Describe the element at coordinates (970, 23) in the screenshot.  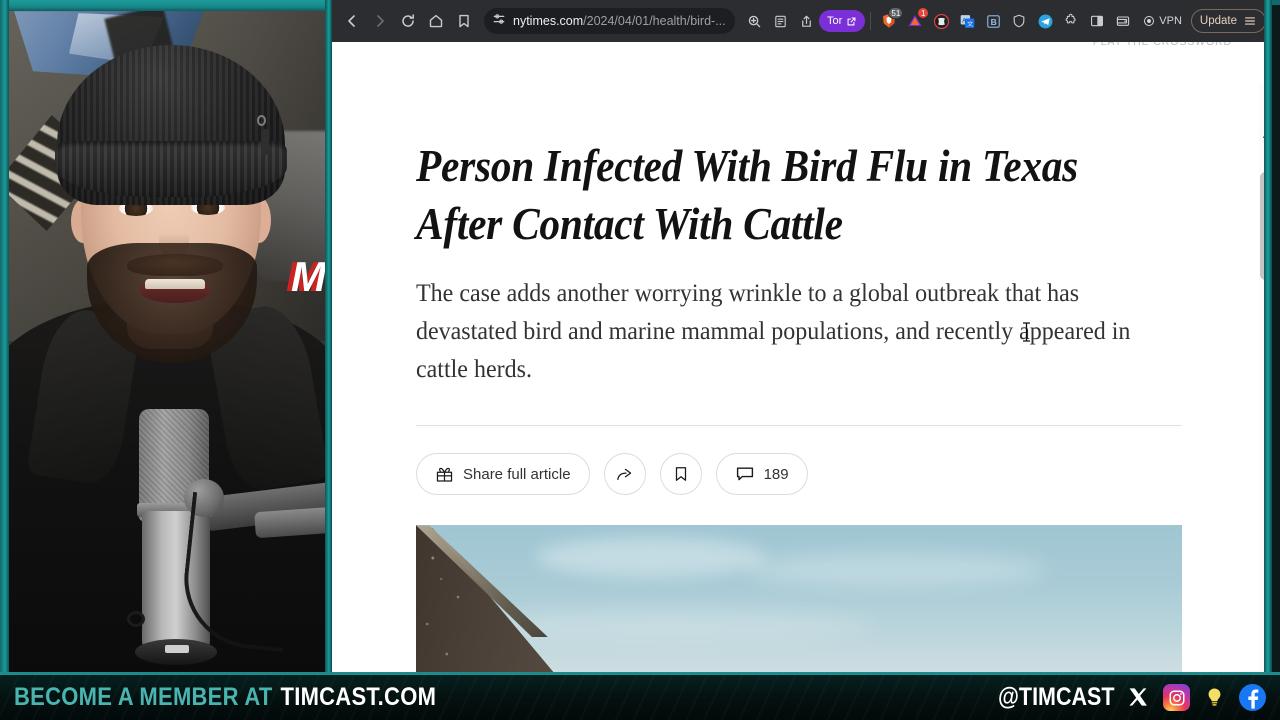
I see `svg-text: 文` at that location.